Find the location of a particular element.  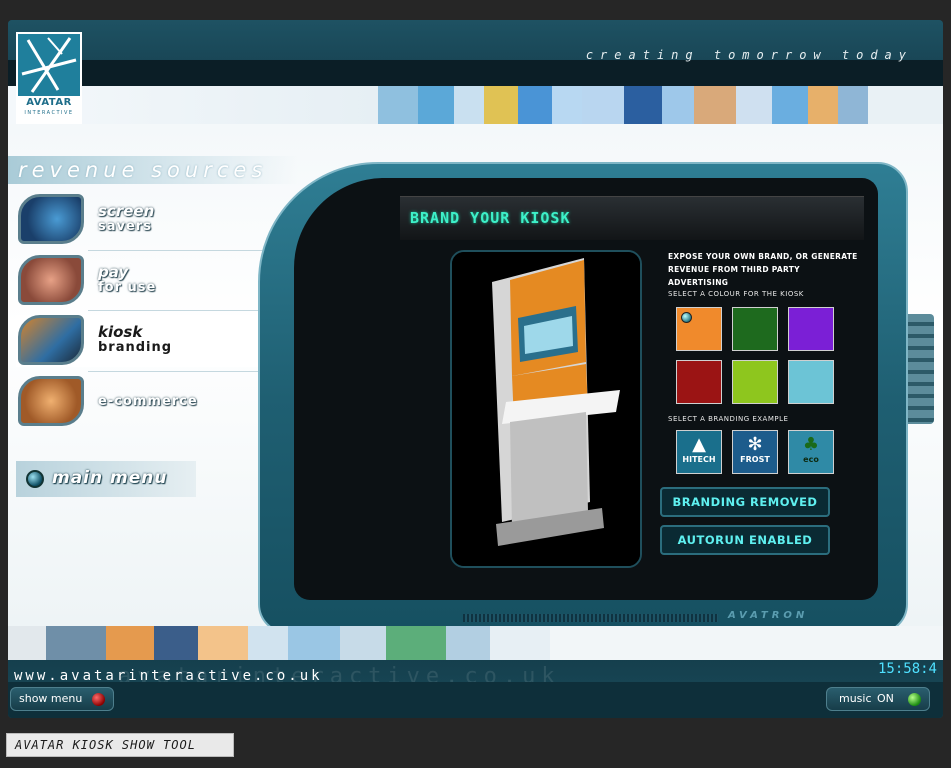

nav-label: pay for use is located at coordinates (127, 279).